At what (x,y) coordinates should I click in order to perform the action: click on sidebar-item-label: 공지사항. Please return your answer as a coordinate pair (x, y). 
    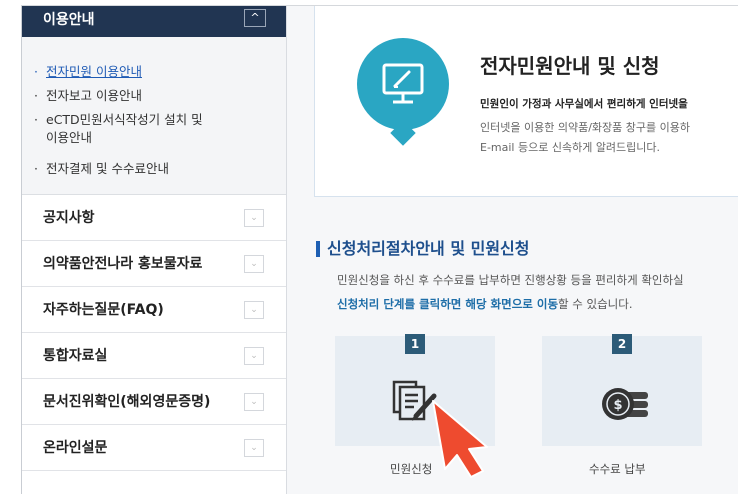
    Looking at the image, I should click on (69, 218).